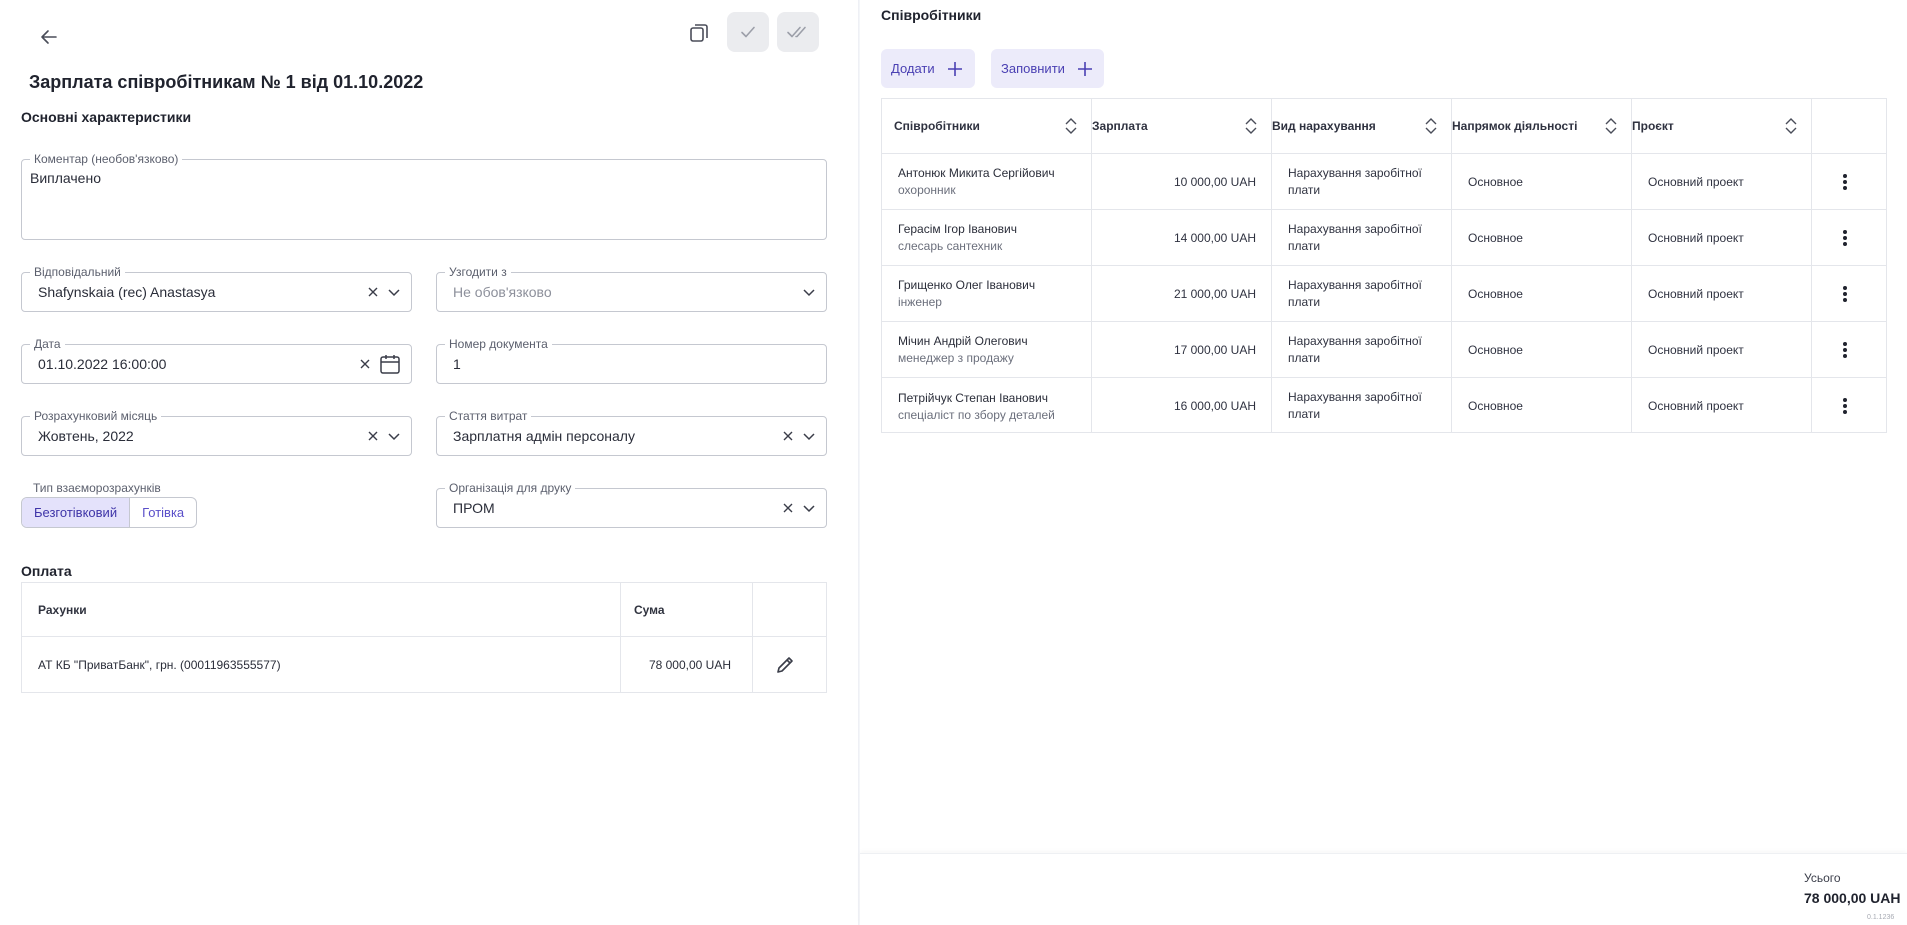  I want to click on copy-button, so click(699, 33).